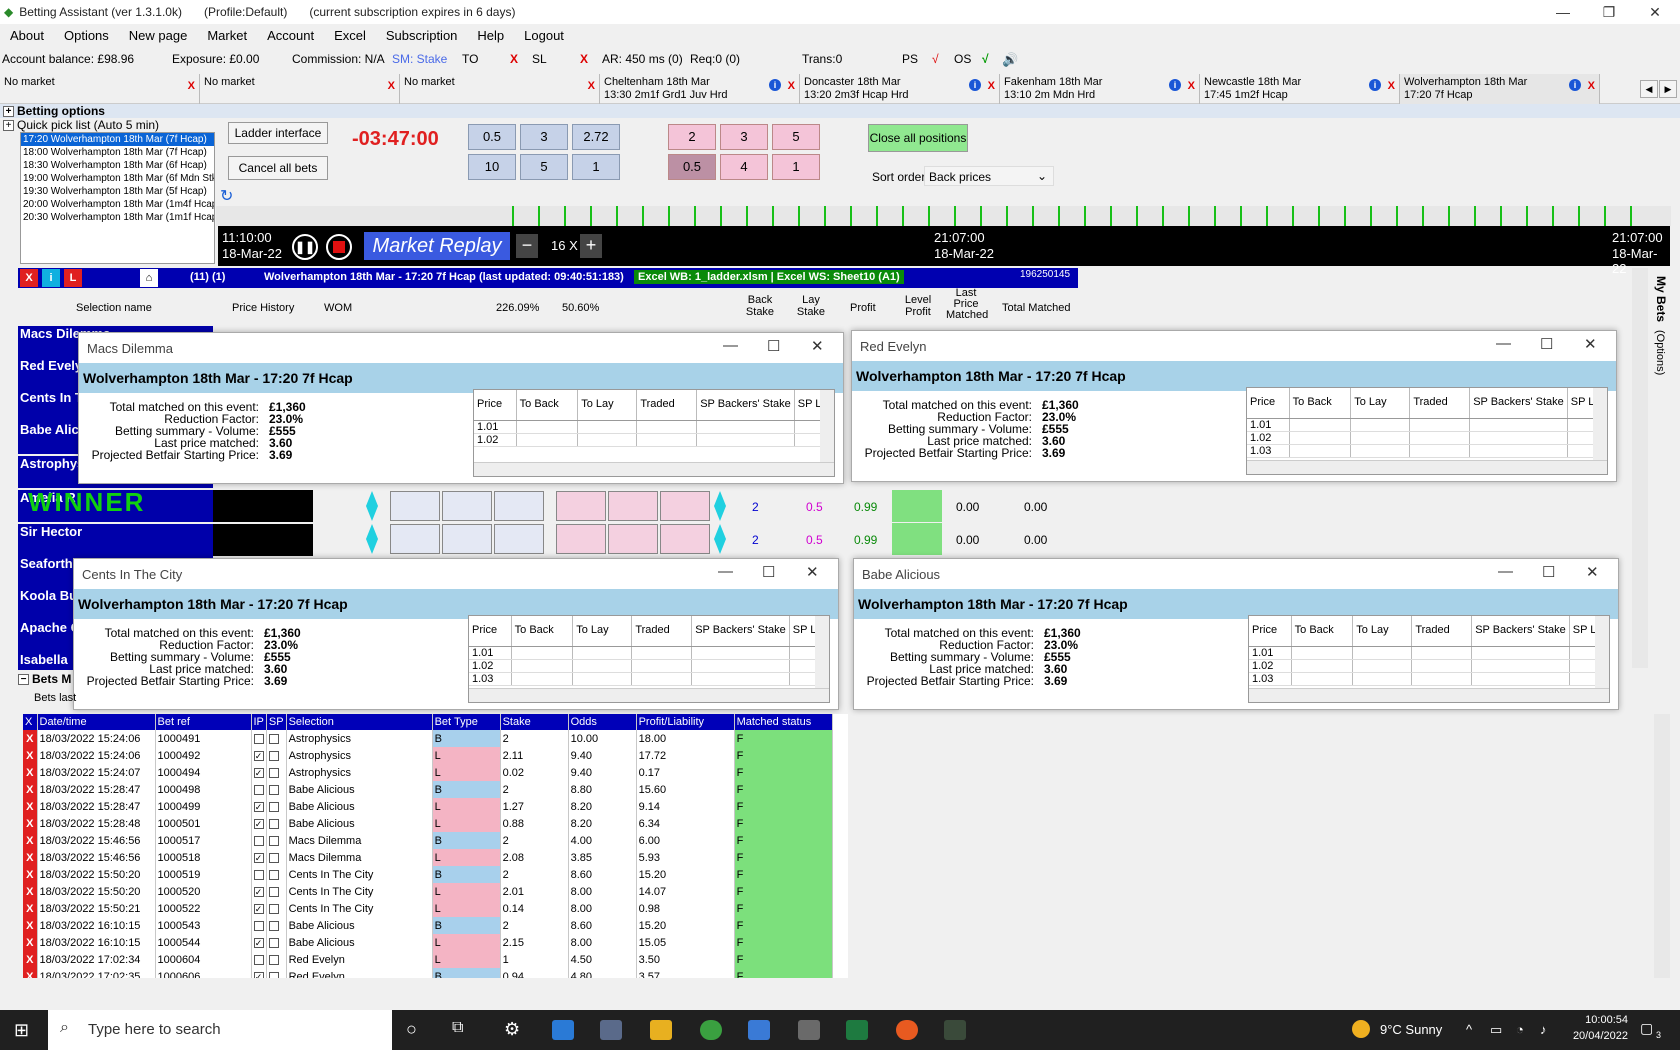 Image resolution: width=1680 pixels, height=1050 pixels. What do you see at coordinates (661, 1030) in the screenshot?
I see `file-explorer-icon` at bounding box center [661, 1030].